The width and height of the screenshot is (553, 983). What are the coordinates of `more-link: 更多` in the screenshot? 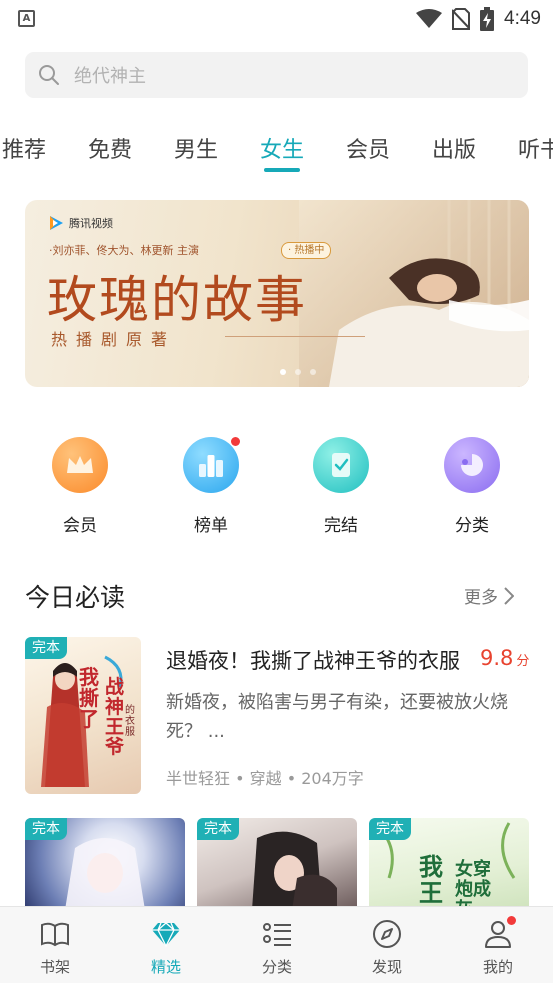 It's located at (489, 595).